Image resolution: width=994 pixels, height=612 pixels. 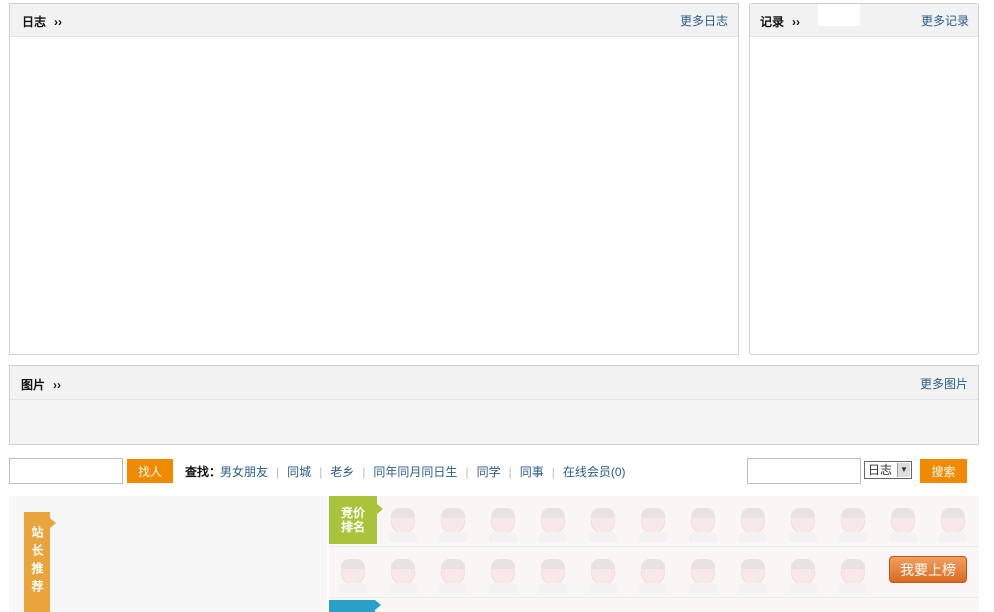 I want to click on site-search-button: 搜索, so click(x=943, y=471).